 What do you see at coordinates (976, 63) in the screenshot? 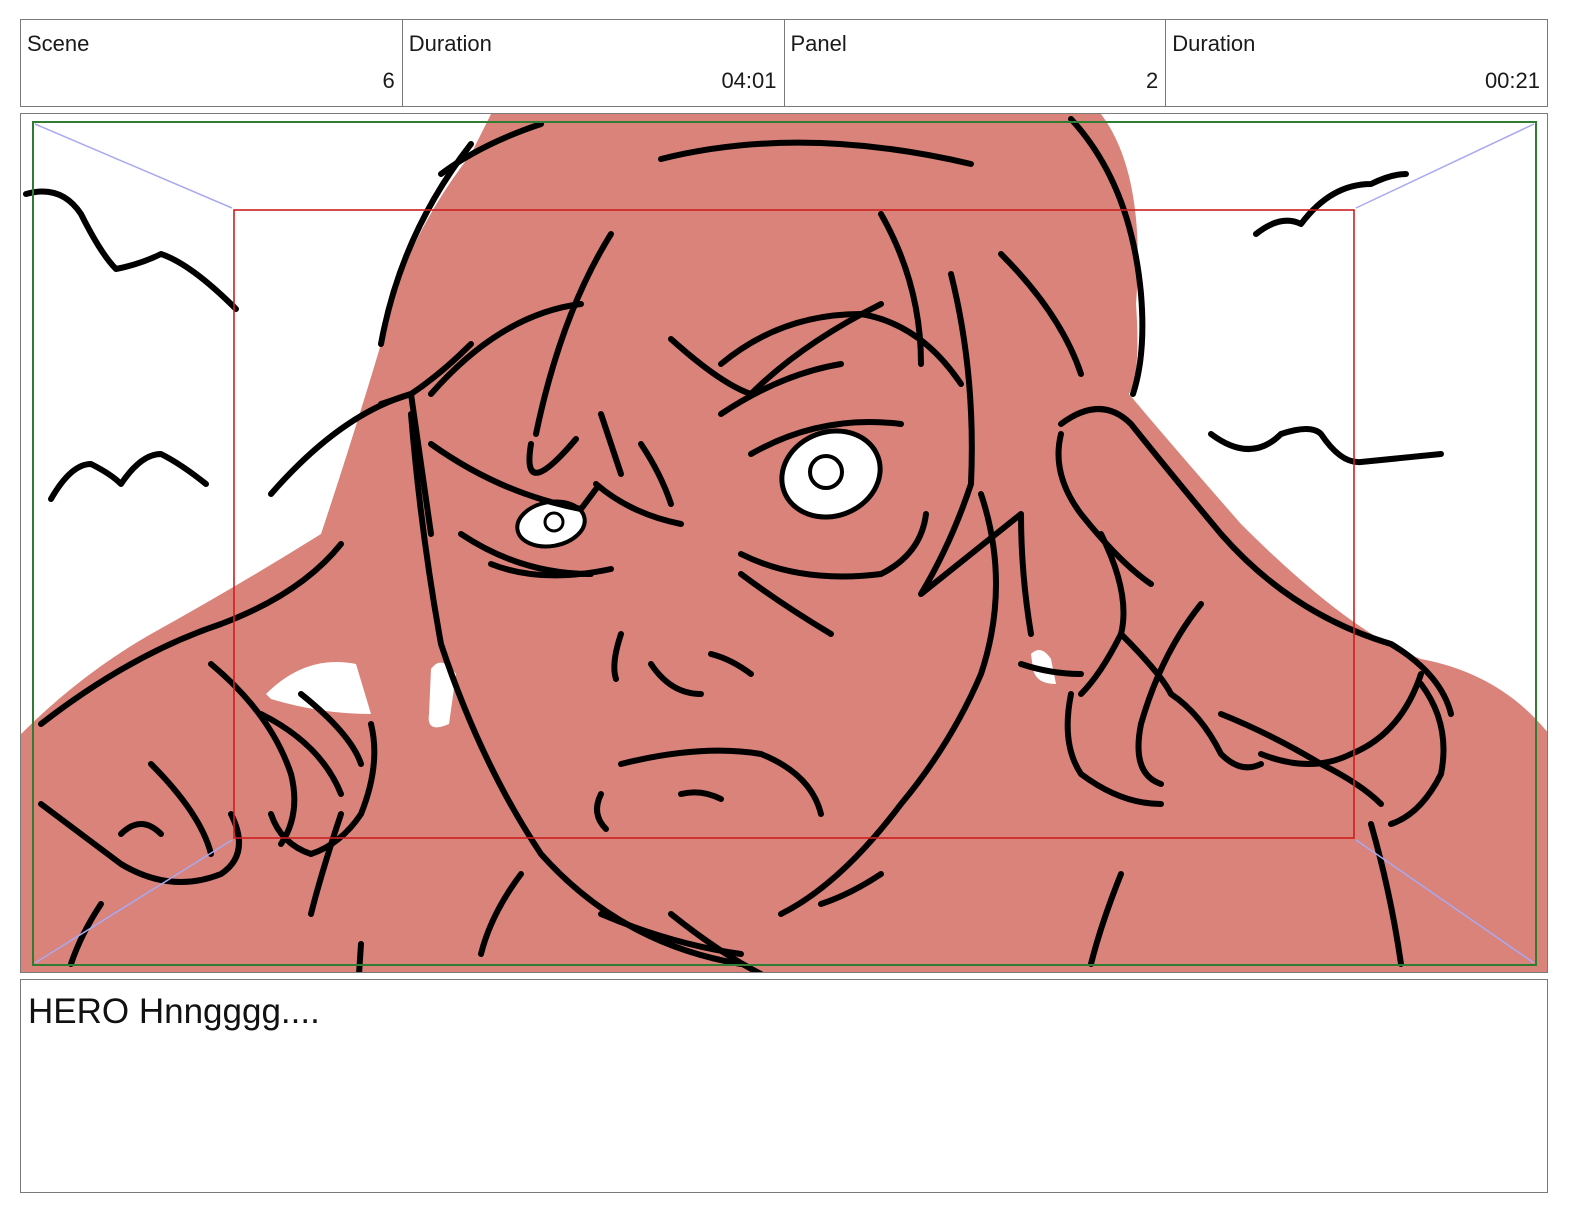
I see `panel-cell: Panel 2` at bounding box center [976, 63].